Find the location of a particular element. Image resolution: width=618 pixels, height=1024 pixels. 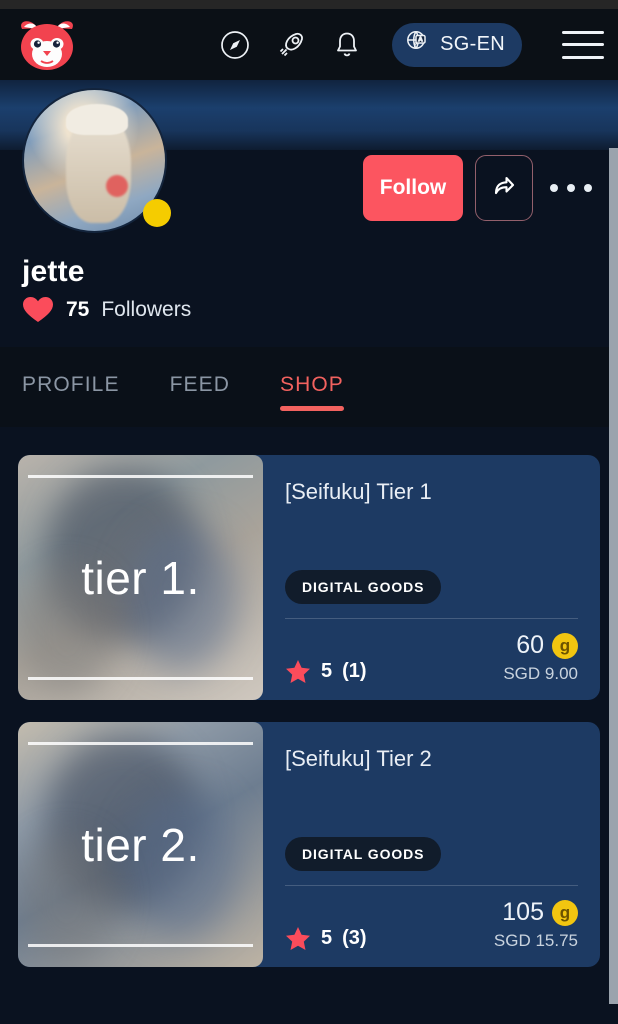

share-icon is located at coordinates (504, 188).